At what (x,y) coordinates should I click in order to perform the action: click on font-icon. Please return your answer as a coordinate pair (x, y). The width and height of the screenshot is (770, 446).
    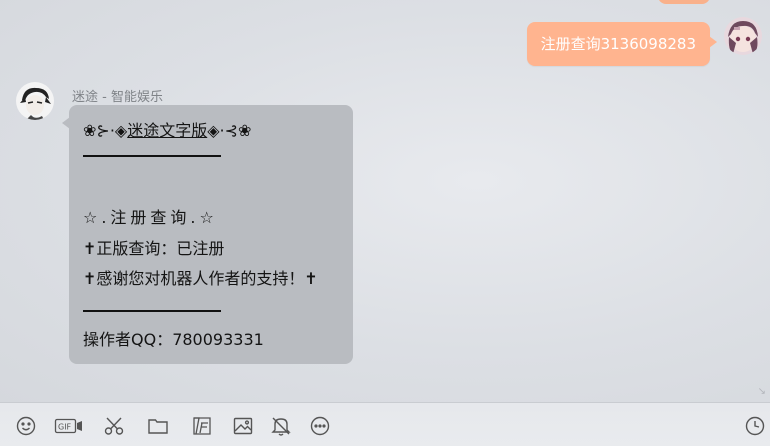
    Looking at the image, I should click on (202, 426).